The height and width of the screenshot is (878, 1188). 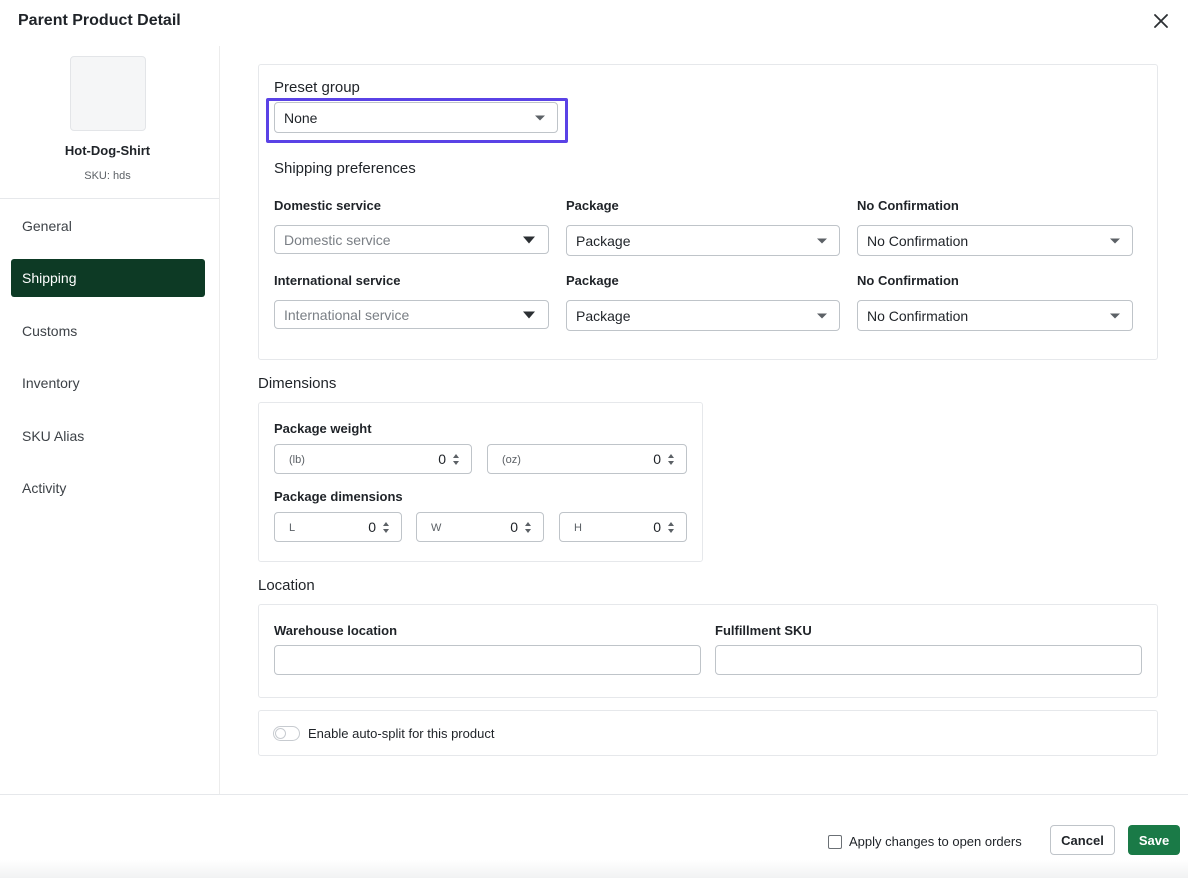 I want to click on dimension-width-input: W 0, so click(x=480, y=527).